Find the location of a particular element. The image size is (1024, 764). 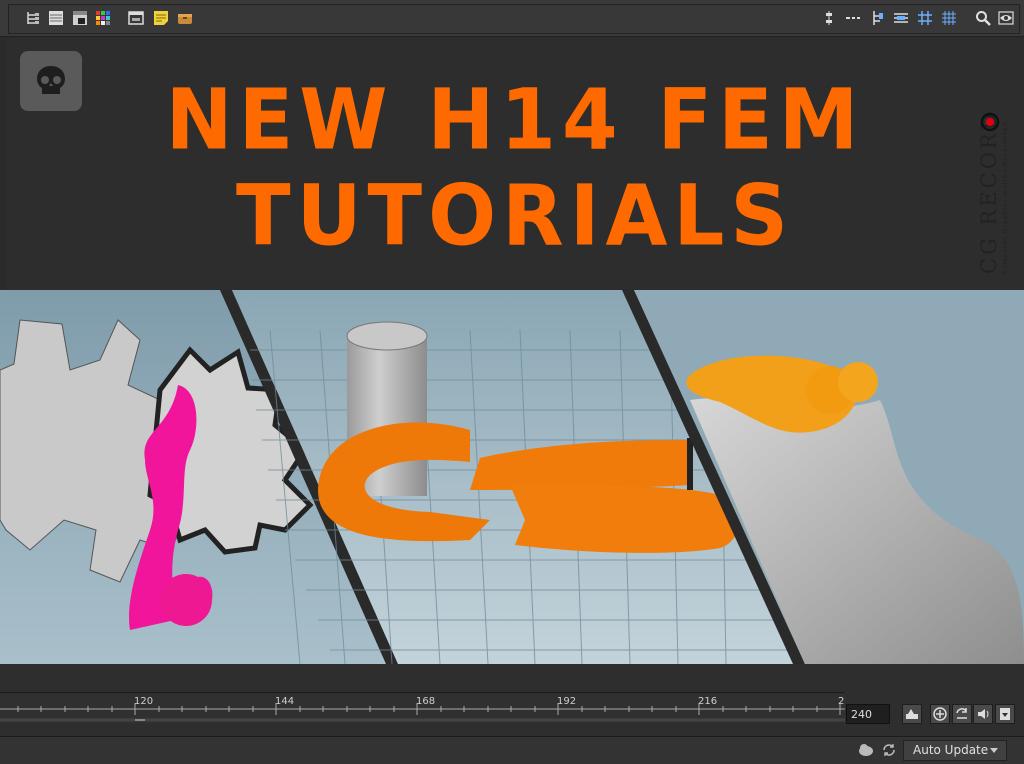

auto-update-dropdown: Auto Update is located at coordinates (955, 750).